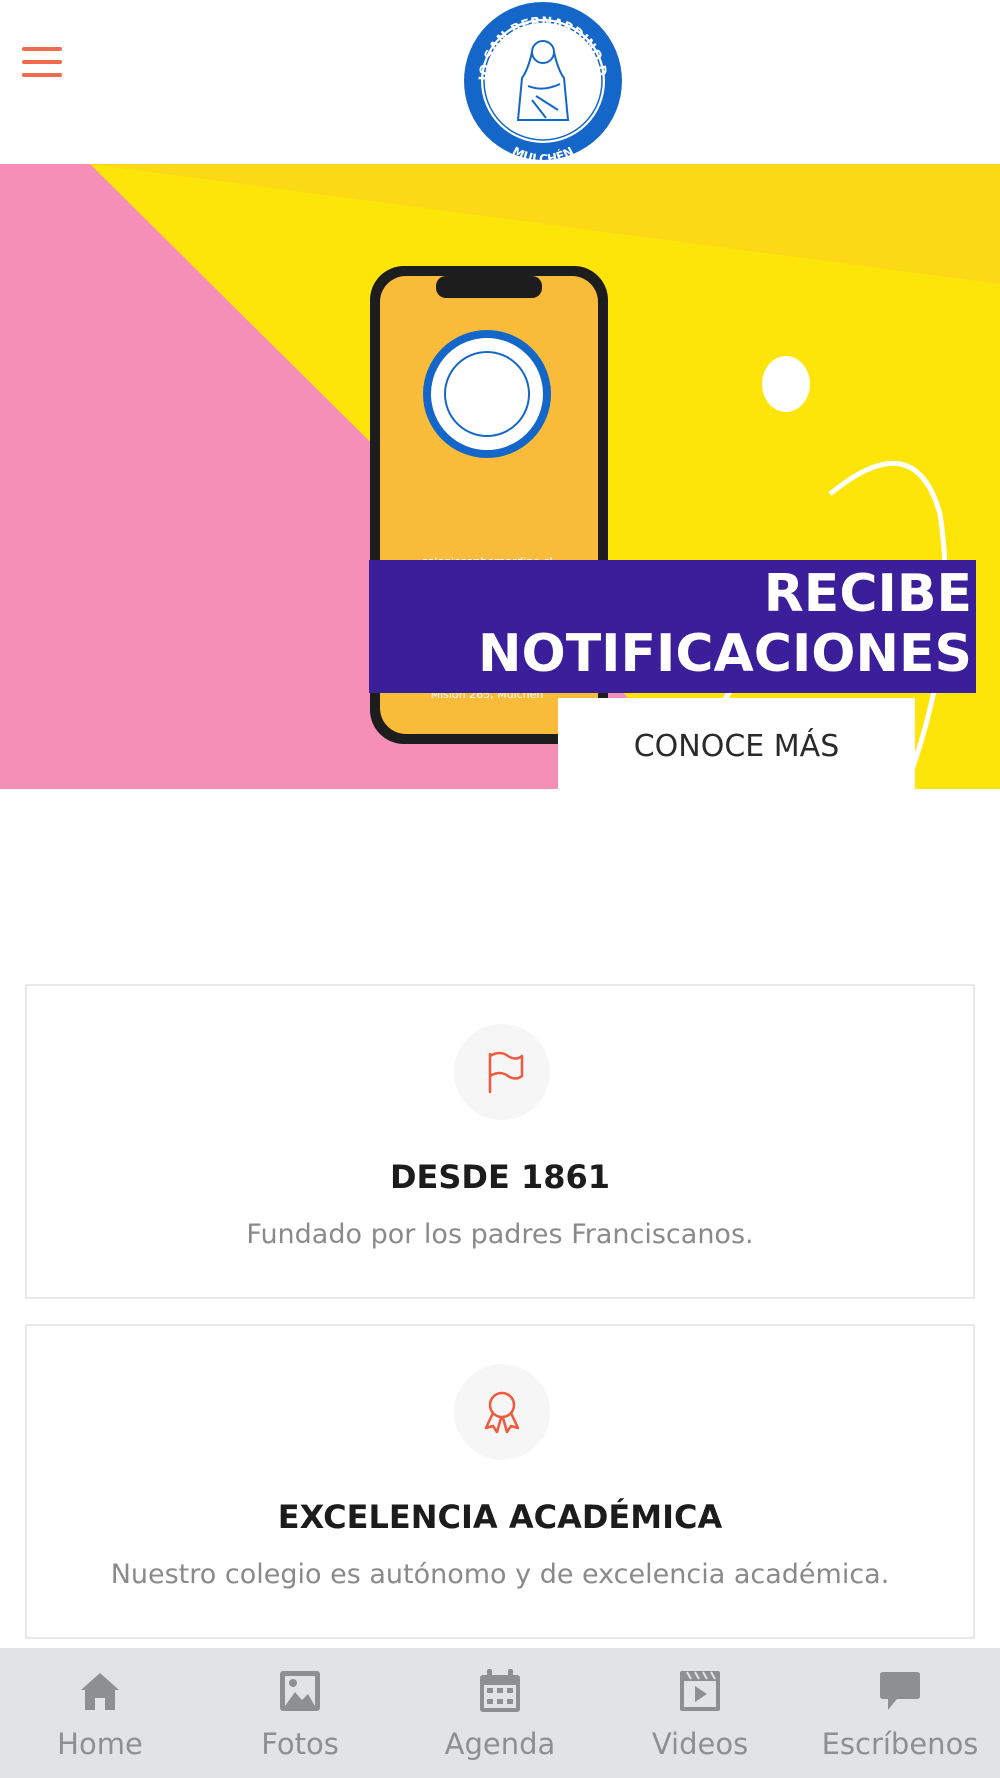  What do you see at coordinates (300, 1744) in the screenshot?
I see `tab-label: Fotos` at bounding box center [300, 1744].